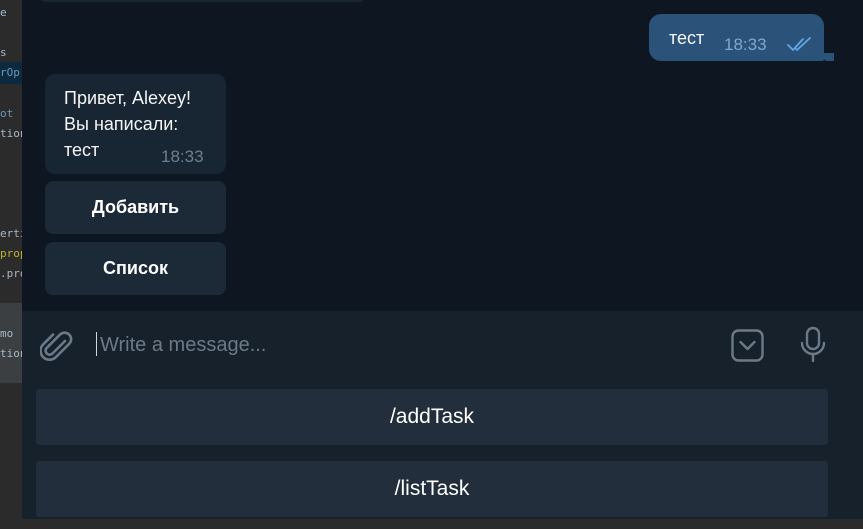 Image resolution: width=863 pixels, height=529 pixels. Describe the element at coordinates (182, 156) in the screenshot. I see `incoming-message-time: 18:33` at that location.